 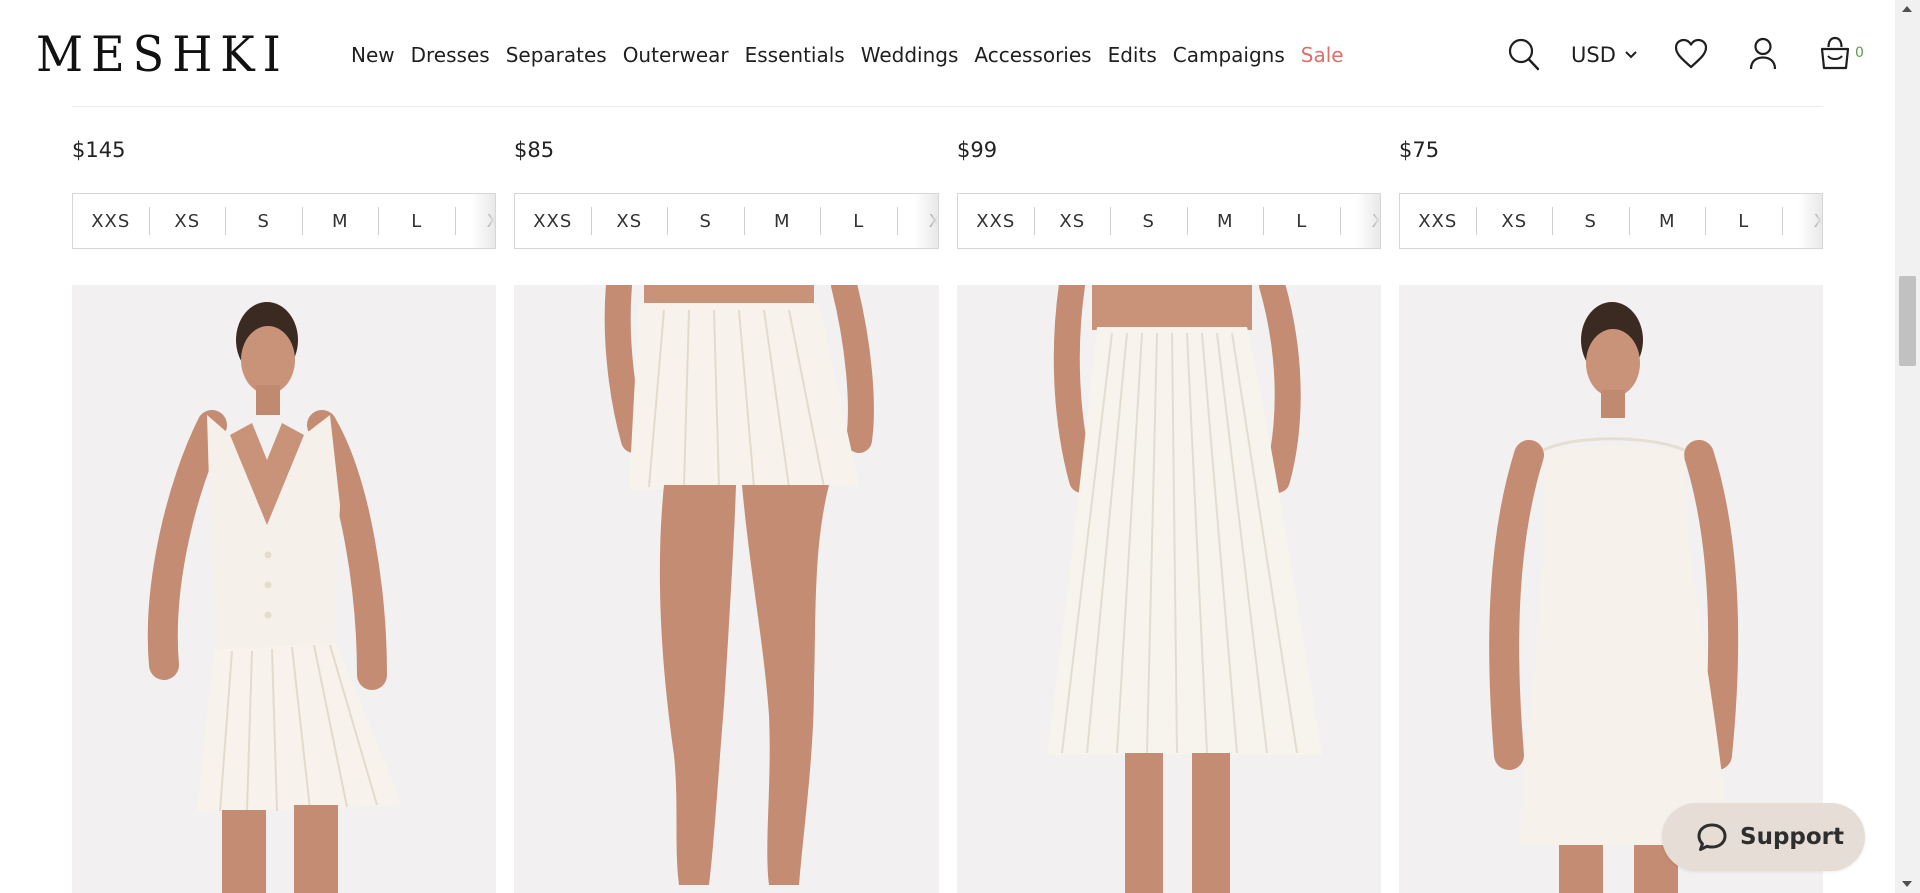 What do you see at coordinates (534, 150) in the screenshot?
I see `product-price: $85` at bounding box center [534, 150].